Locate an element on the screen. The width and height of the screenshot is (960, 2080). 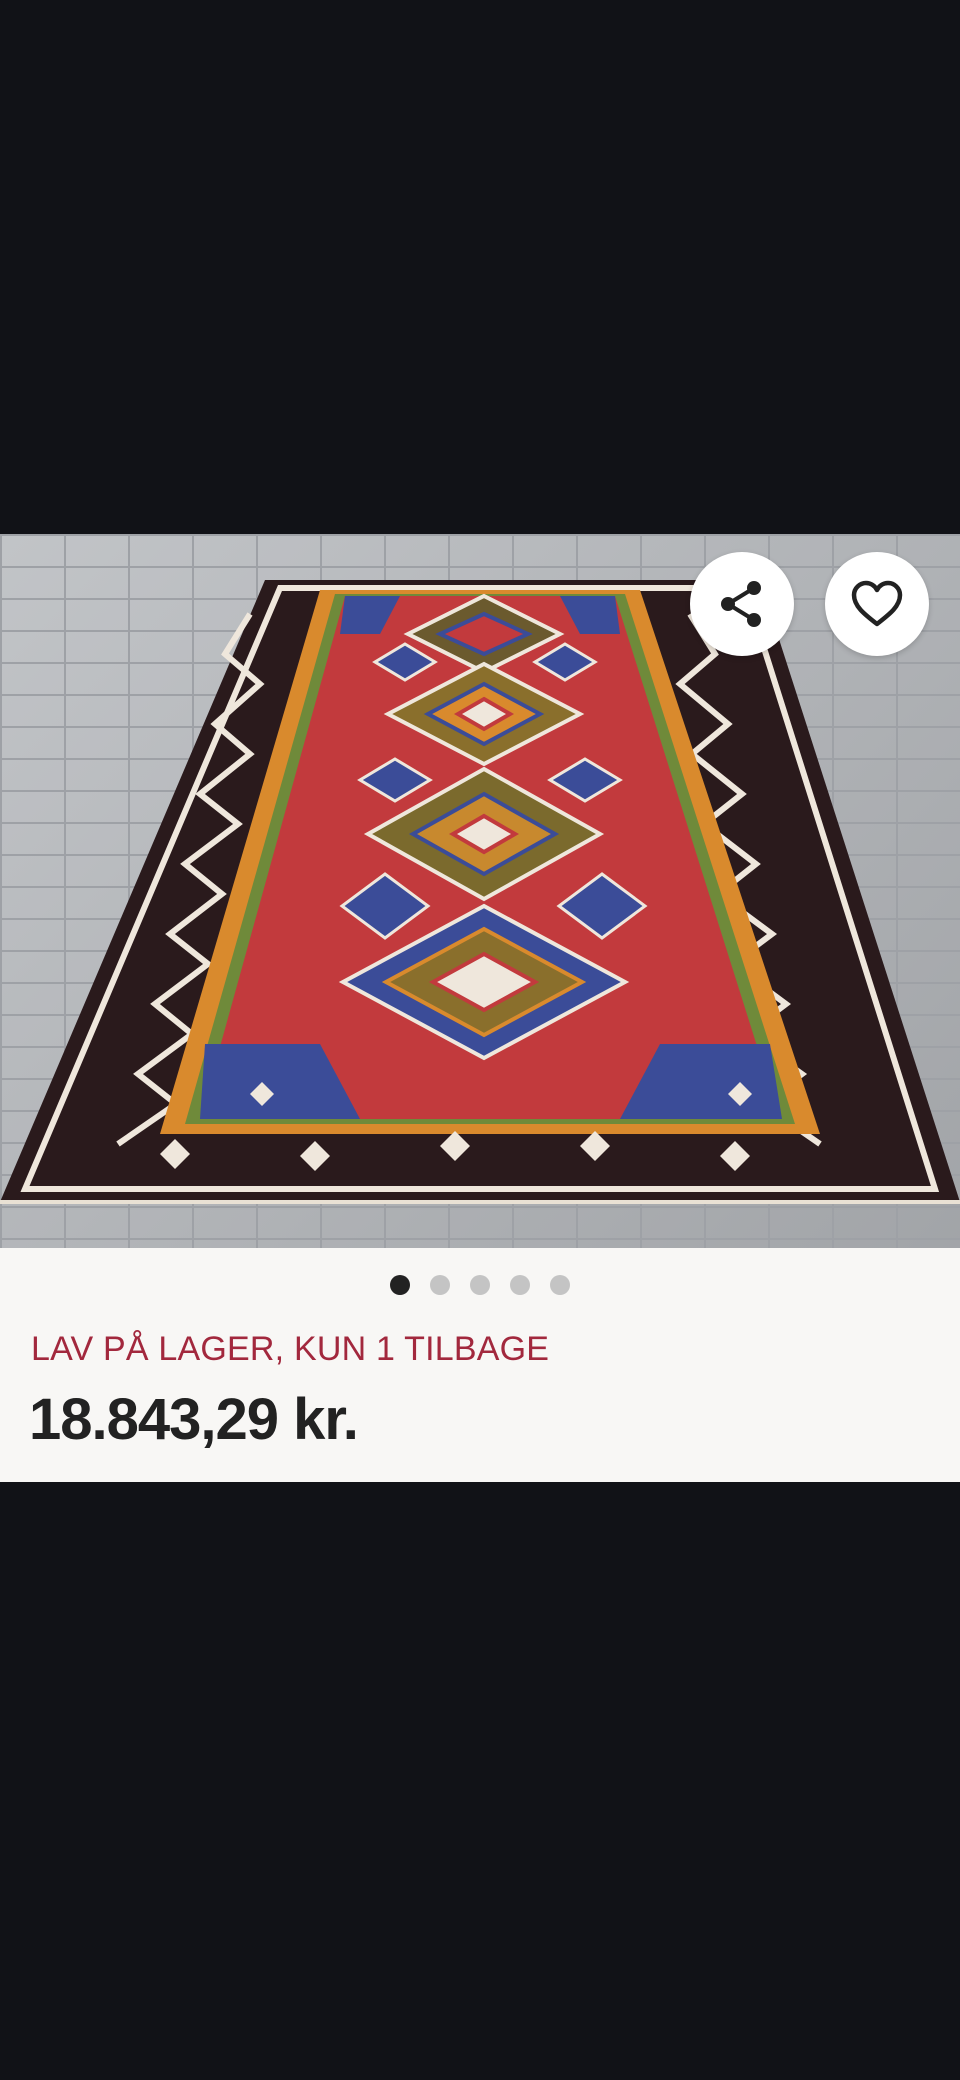
gallery-pagination is located at coordinates (480, 1285).